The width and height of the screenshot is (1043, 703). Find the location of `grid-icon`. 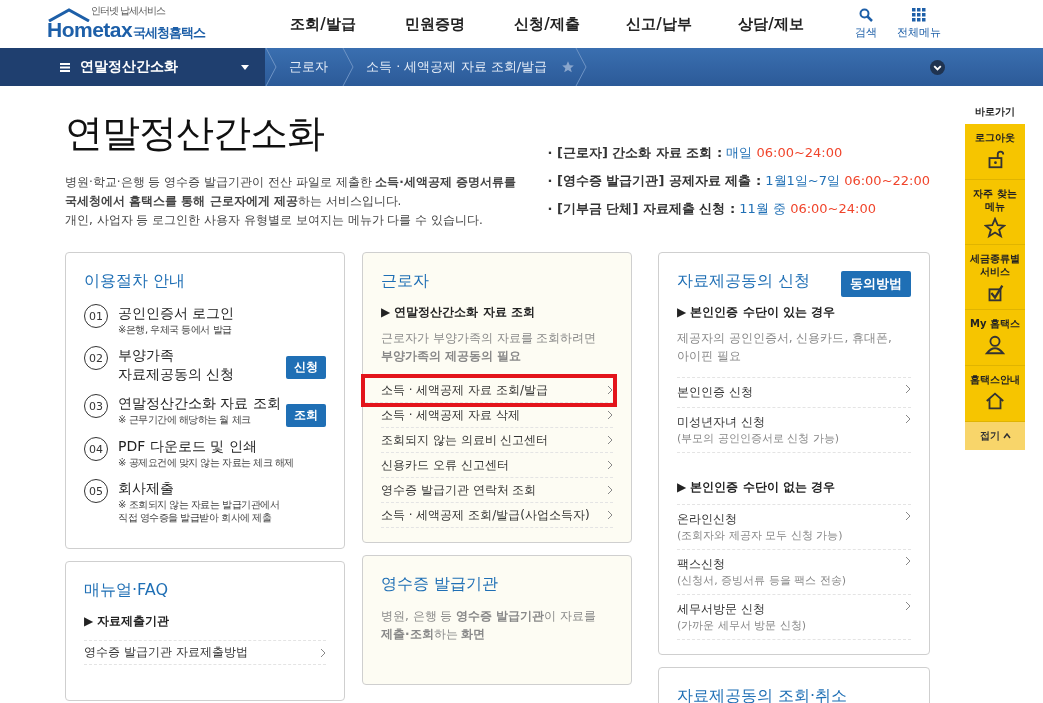

grid-icon is located at coordinates (919, 15).